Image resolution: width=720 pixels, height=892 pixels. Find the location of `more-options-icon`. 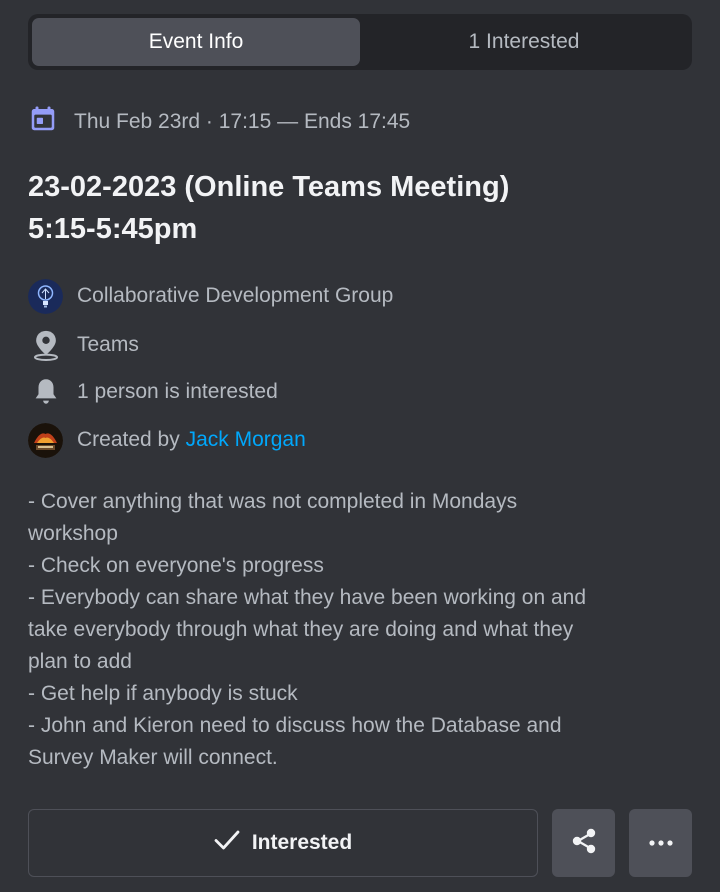

more-options-icon is located at coordinates (661, 843).